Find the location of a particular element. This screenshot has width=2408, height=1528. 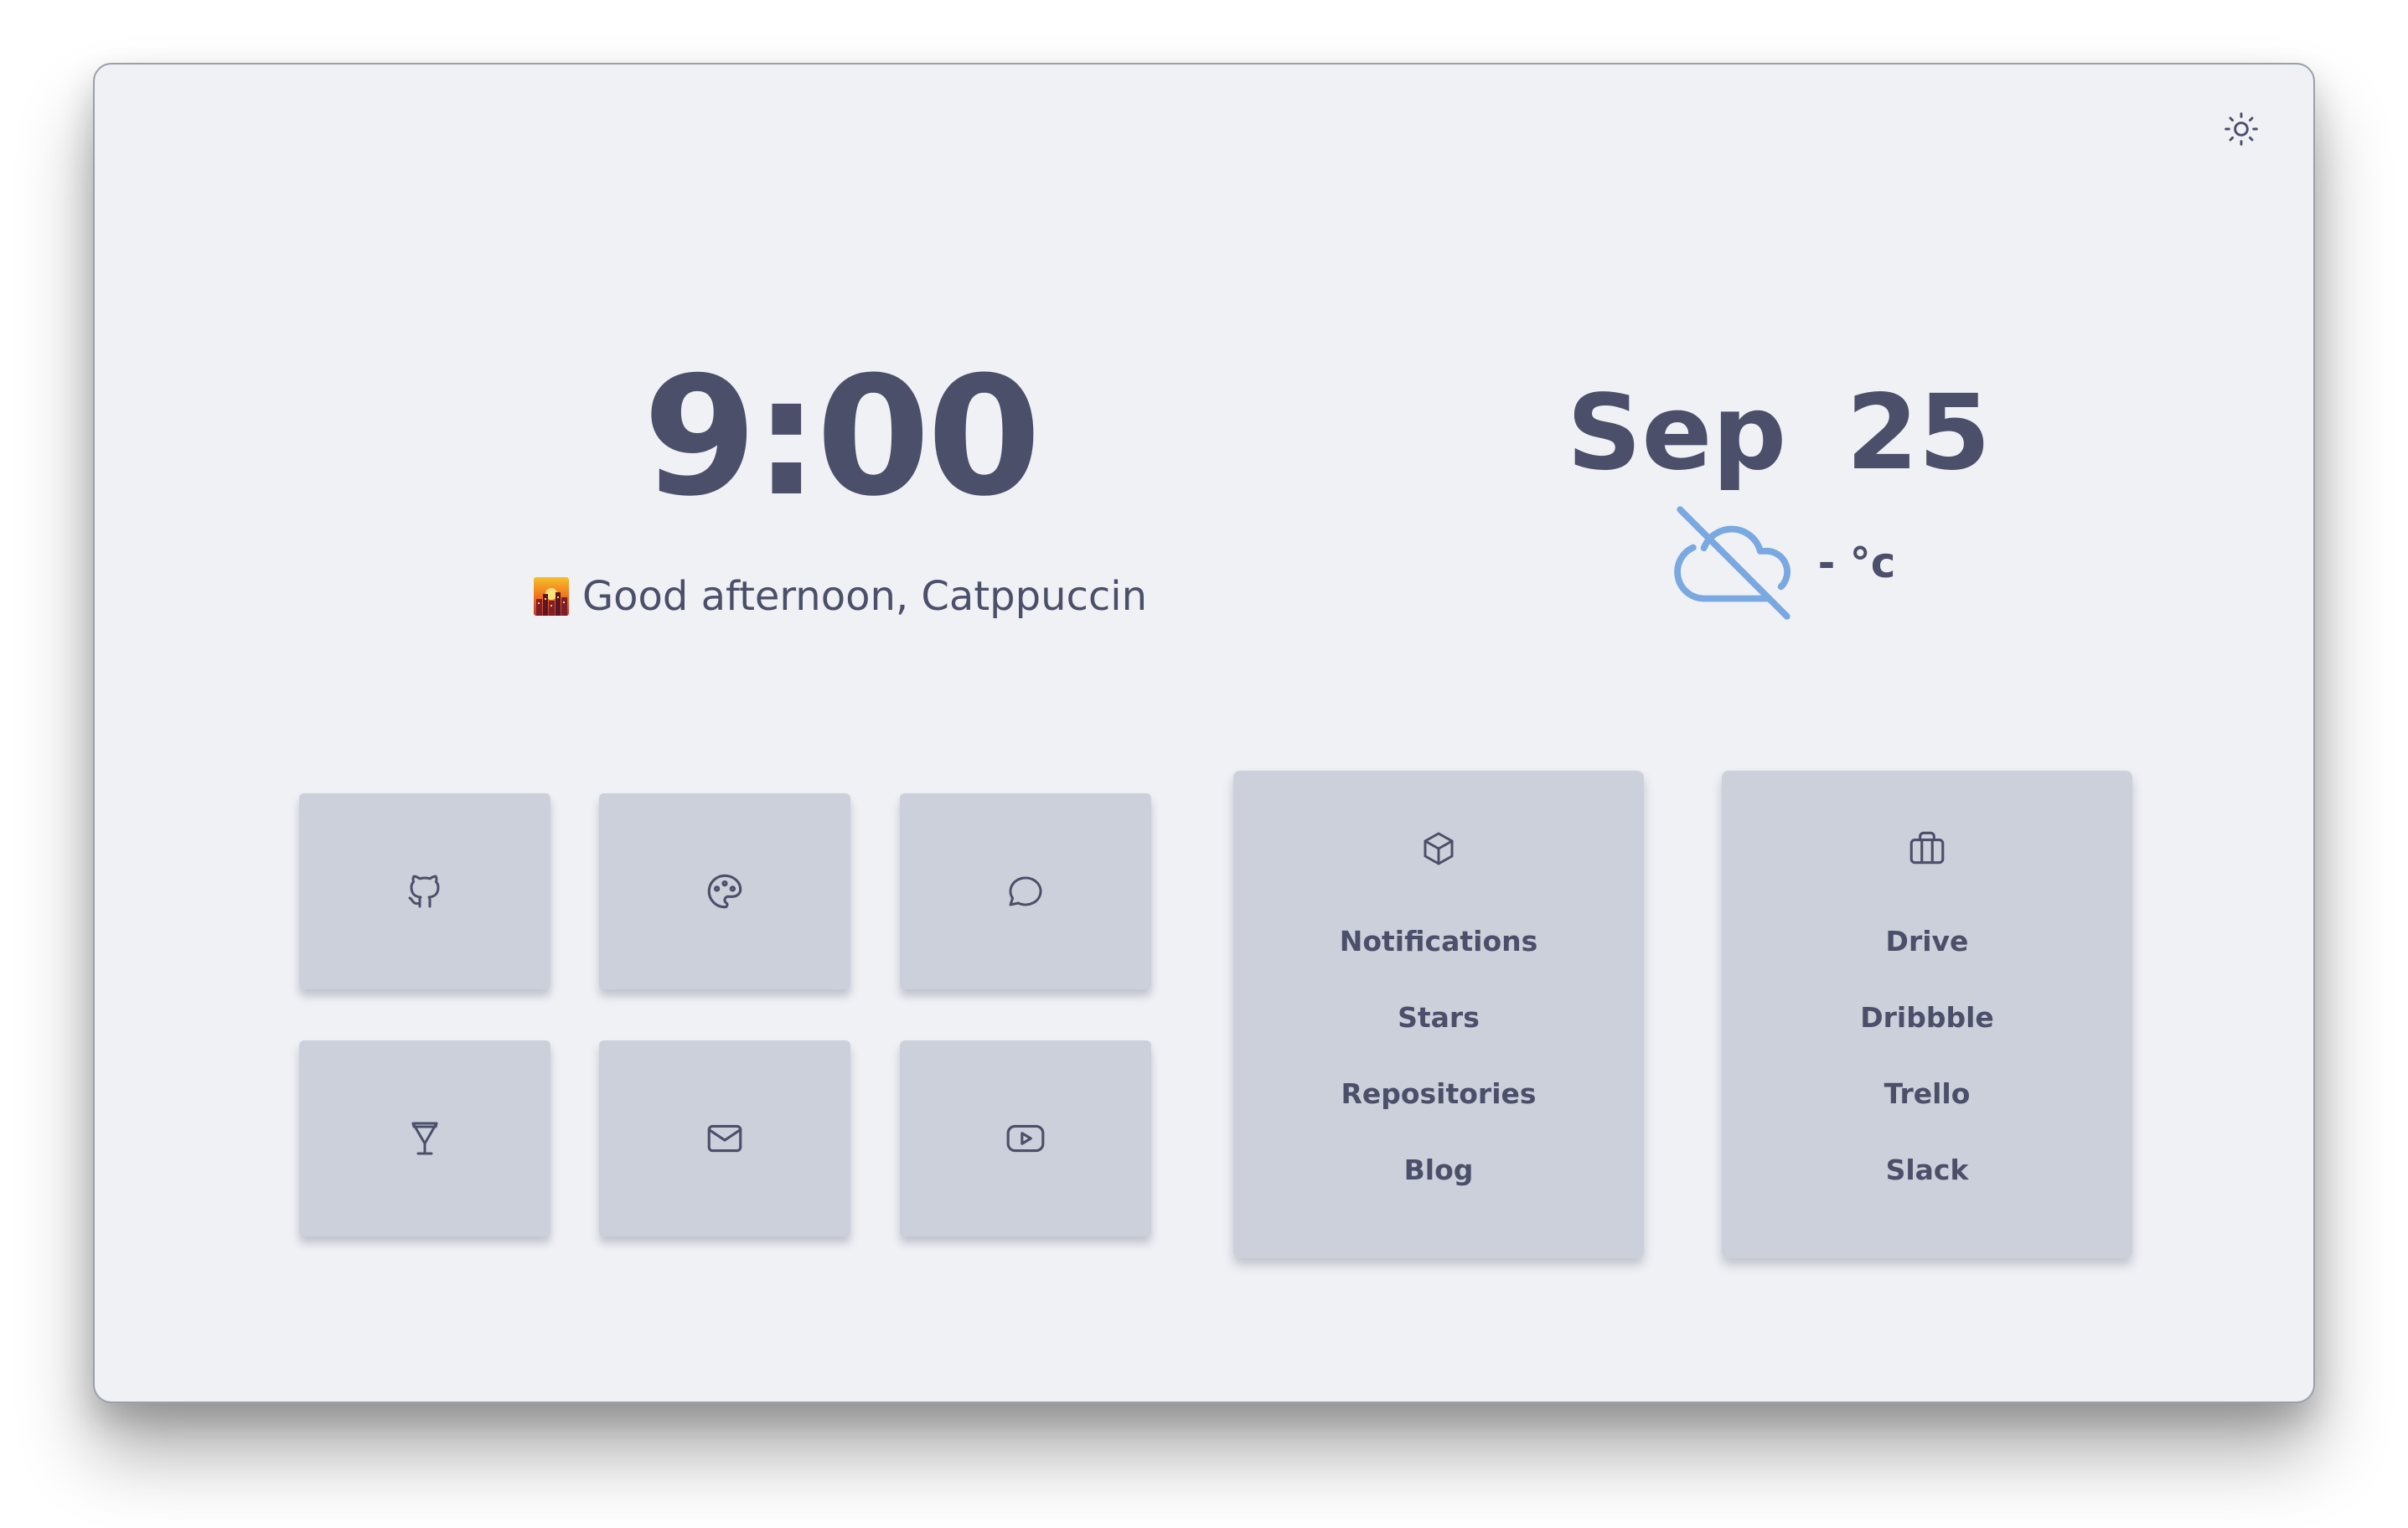

link-stars: Stars is located at coordinates (1439, 1017).